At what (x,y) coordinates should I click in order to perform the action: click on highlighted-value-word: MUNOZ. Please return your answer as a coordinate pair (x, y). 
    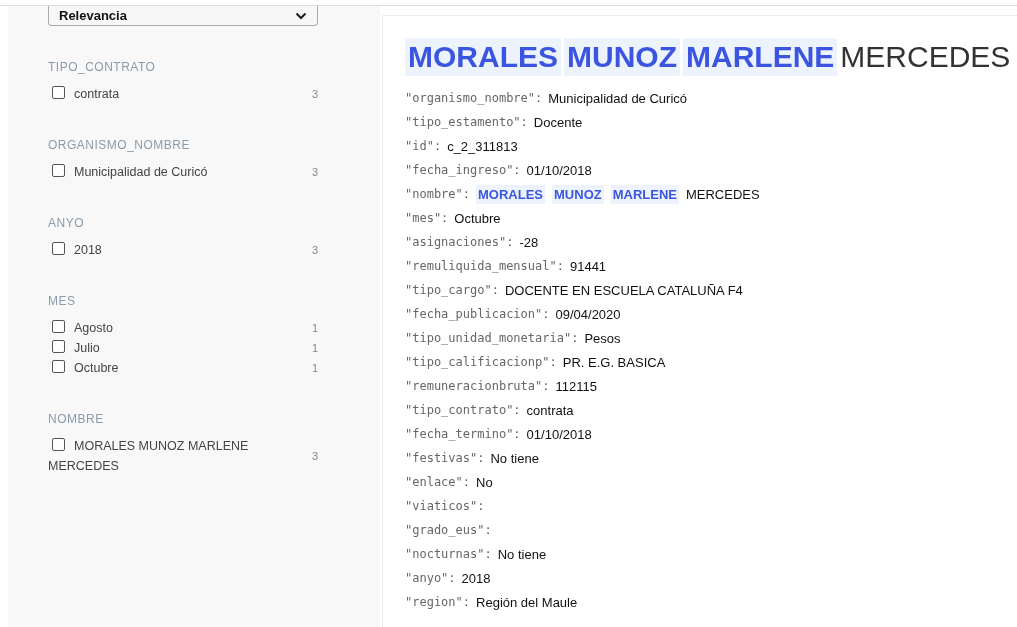
    Looking at the image, I should click on (578, 194).